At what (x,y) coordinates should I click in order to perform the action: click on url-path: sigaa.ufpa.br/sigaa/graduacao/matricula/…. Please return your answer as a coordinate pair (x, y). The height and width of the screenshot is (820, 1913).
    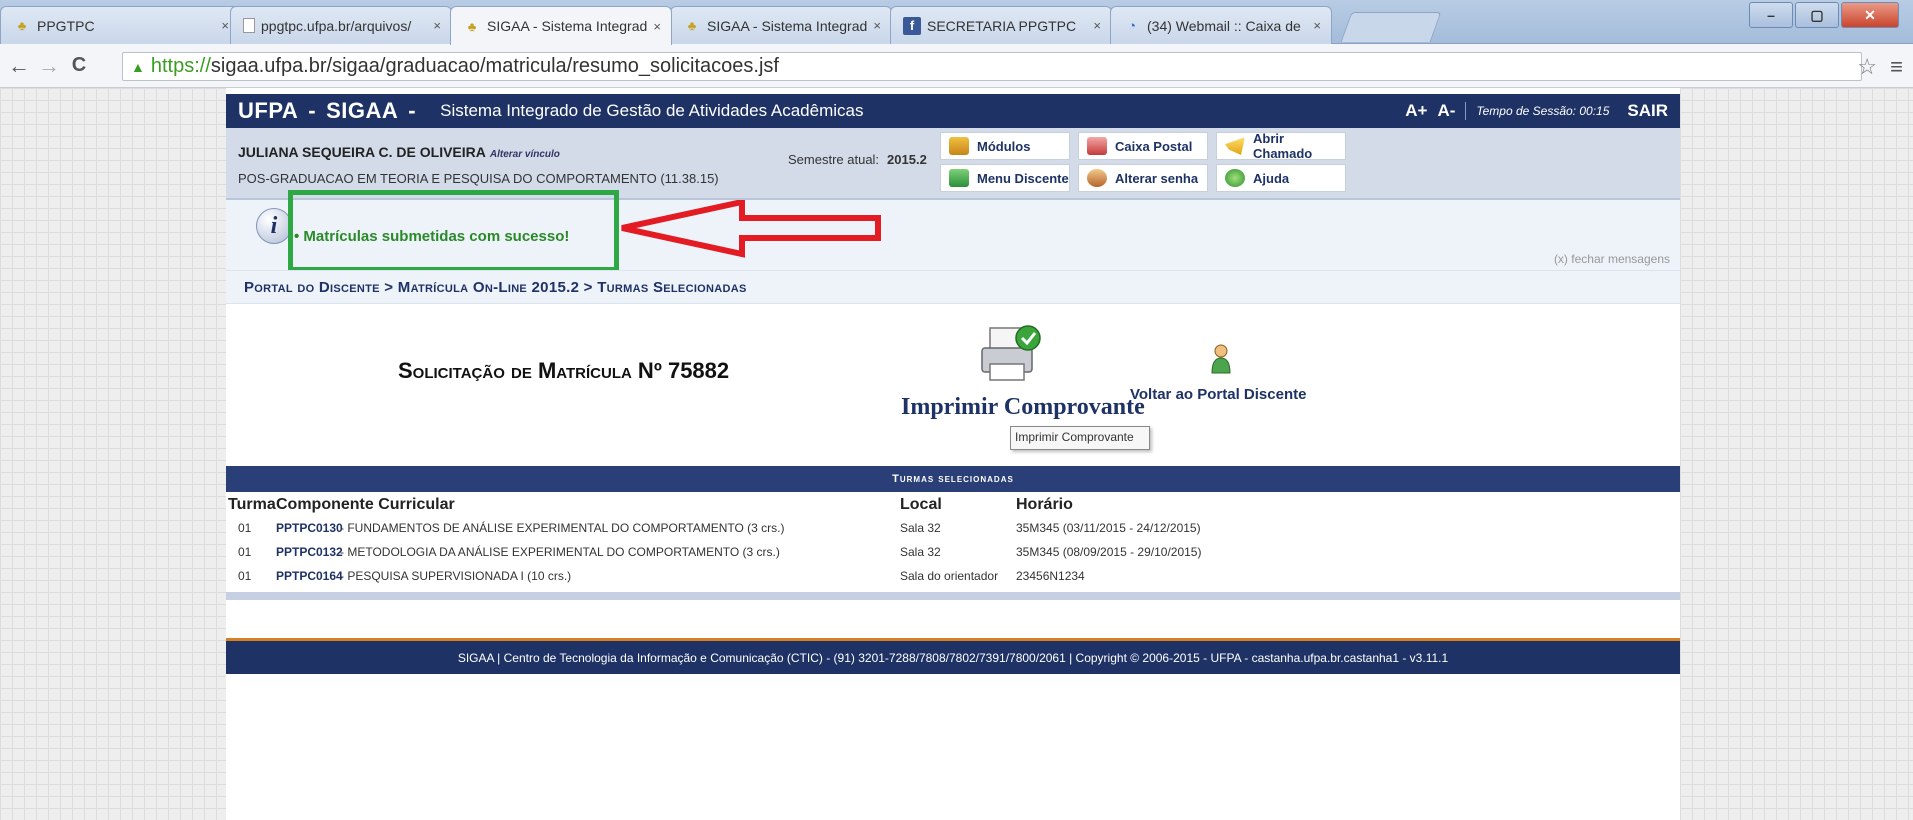
    Looking at the image, I should click on (494, 66).